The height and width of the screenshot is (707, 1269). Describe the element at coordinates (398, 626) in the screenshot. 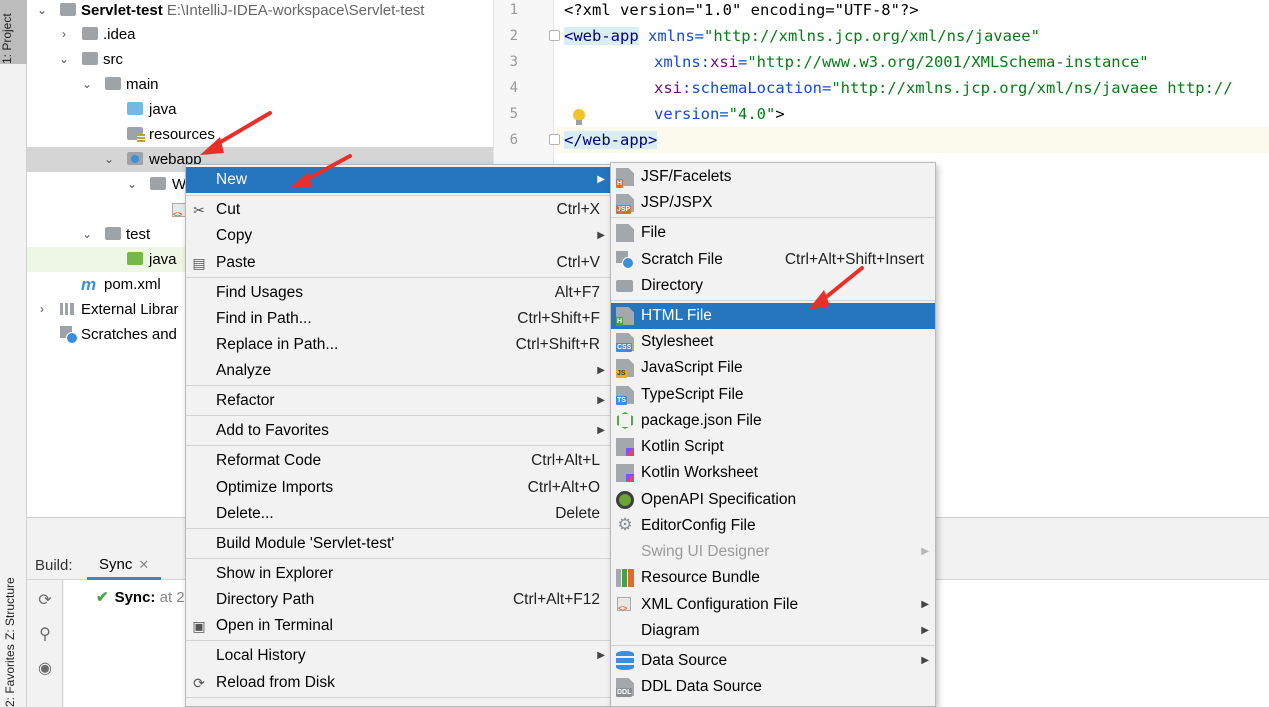

I see `menu-item-open-in-terminal: ▣ Open in Terminal` at that location.